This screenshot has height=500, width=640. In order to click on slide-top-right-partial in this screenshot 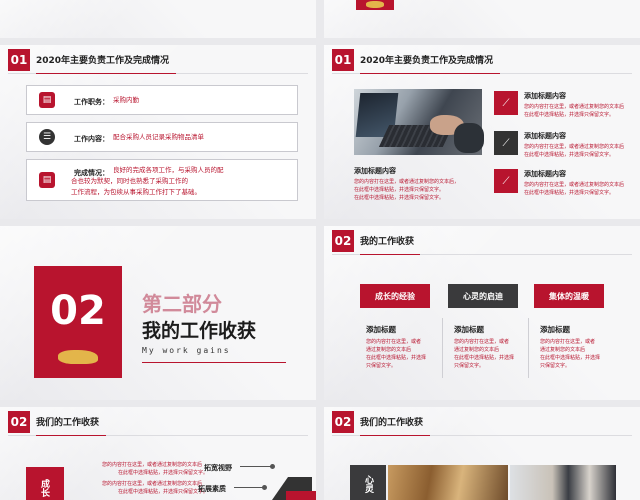, I will do `click(482, 19)`.